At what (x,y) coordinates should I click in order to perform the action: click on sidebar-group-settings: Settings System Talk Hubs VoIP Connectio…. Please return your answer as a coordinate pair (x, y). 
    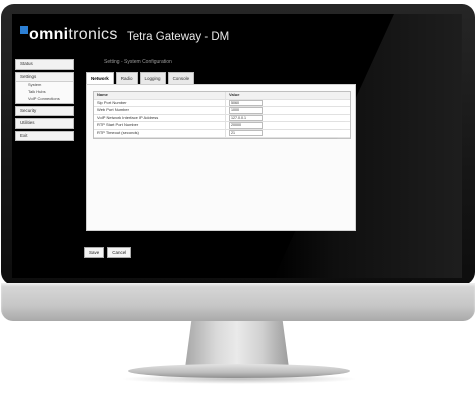
    Looking at the image, I should click on (44, 87).